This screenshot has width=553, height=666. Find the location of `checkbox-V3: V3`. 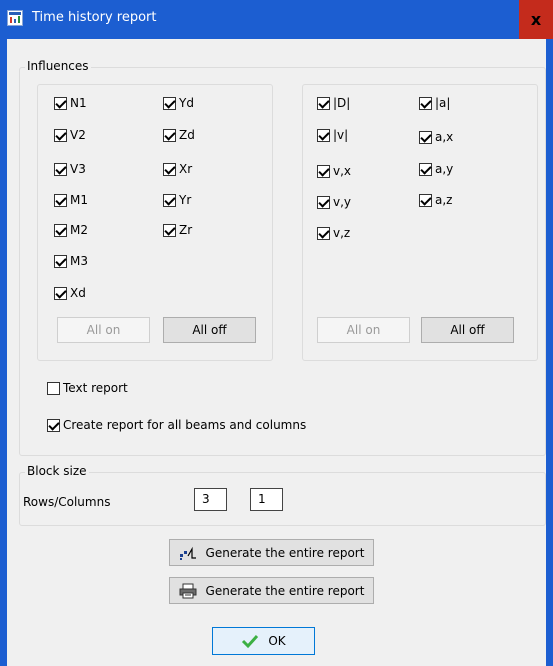

checkbox-V3: V3 is located at coordinates (70, 169).